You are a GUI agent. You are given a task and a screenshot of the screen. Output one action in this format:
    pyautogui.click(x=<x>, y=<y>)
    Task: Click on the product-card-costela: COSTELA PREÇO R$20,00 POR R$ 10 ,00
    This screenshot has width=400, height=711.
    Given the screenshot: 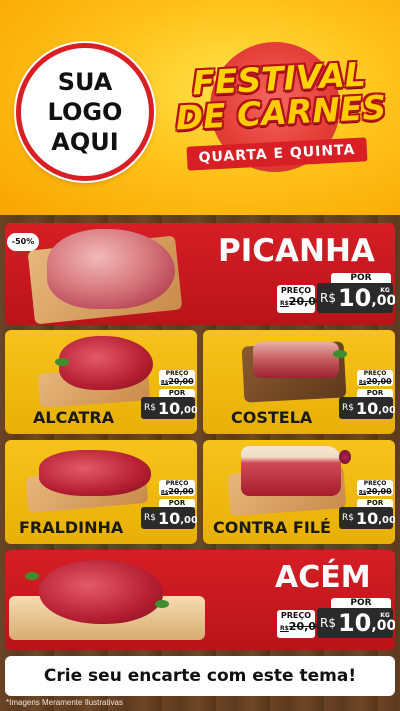 What is the action you would take?
    pyautogui.click(x=299, y=382)
    